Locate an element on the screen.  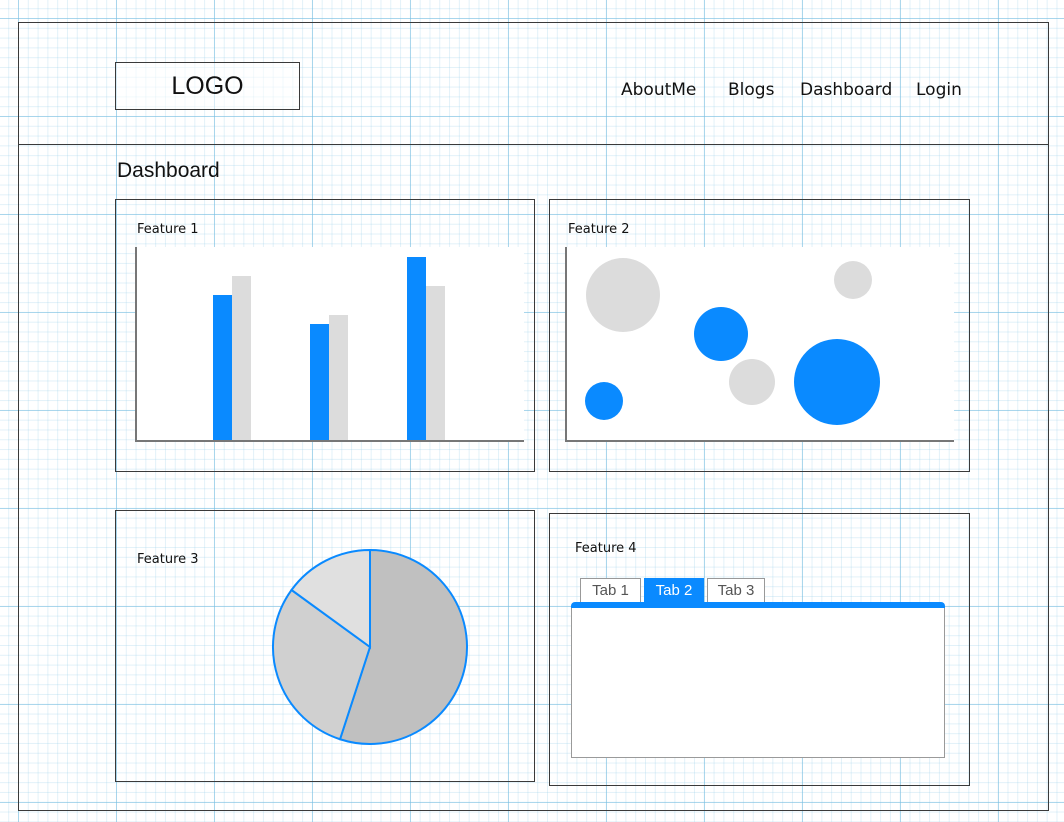
header-divider is located at coordinates (533, 144).